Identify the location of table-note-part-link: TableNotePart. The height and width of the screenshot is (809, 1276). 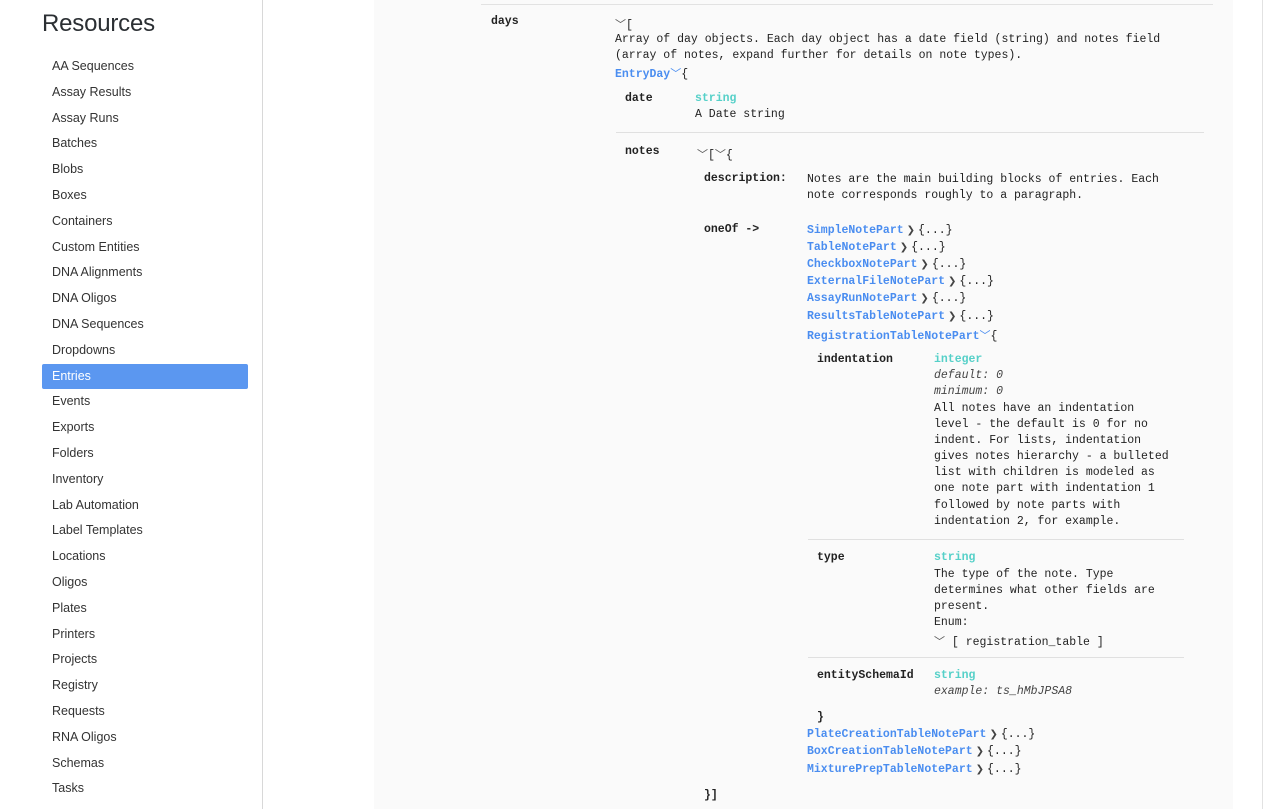
(852, 247).